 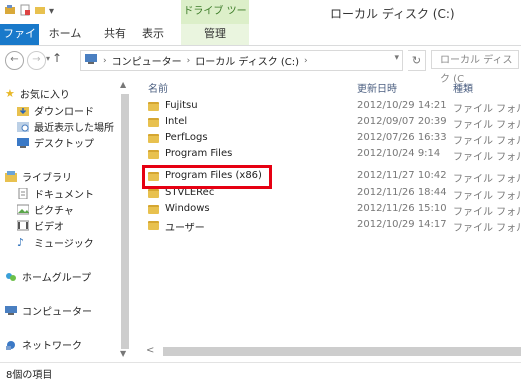 What do you see at coordinates (115, 34) in the screenshot?
I see `tab-share: 共有` at bounding box center [115, 34].